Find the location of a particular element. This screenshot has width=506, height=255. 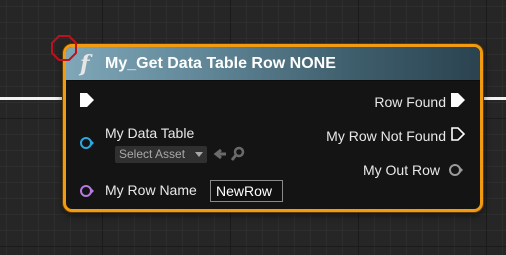

exec-wire-in is located at coordinates (33, 98).